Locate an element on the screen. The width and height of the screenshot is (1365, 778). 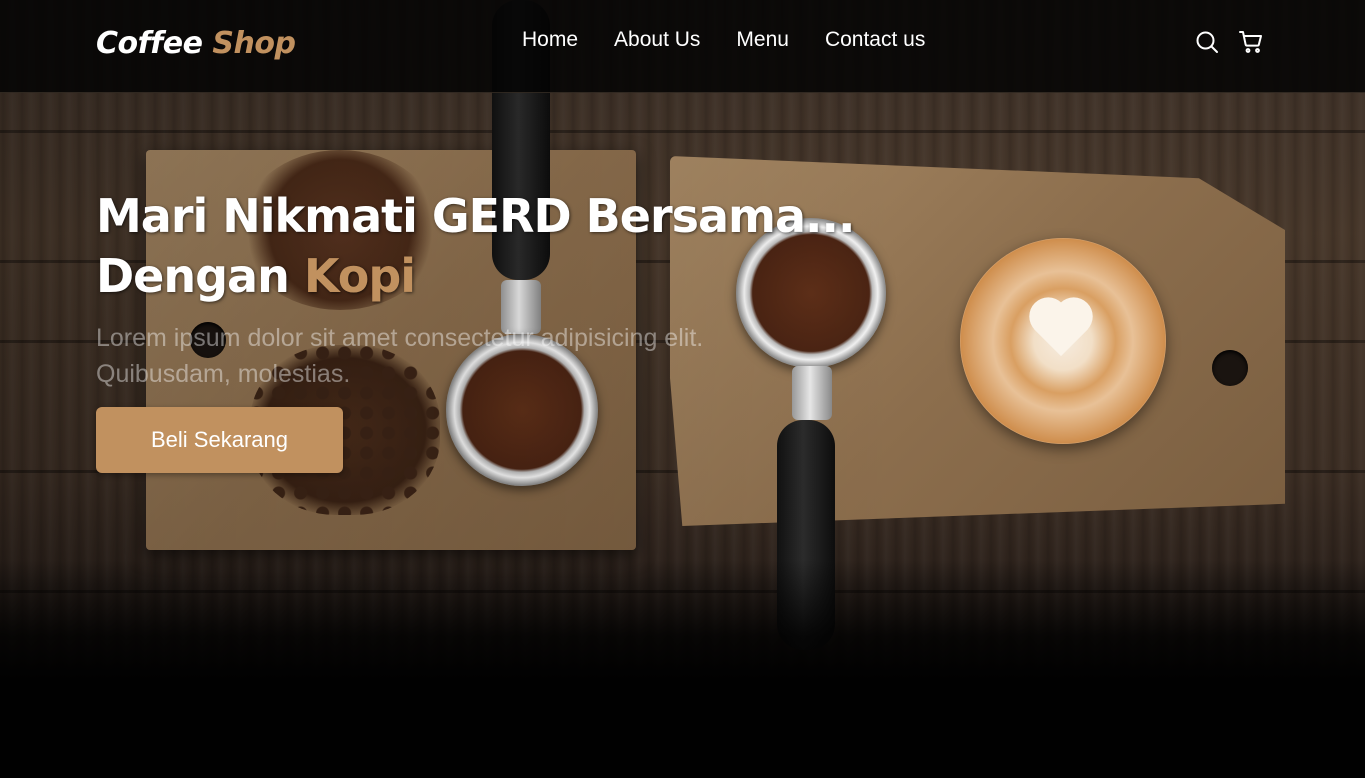
cart-icon is located at coordinates (1251, 42).